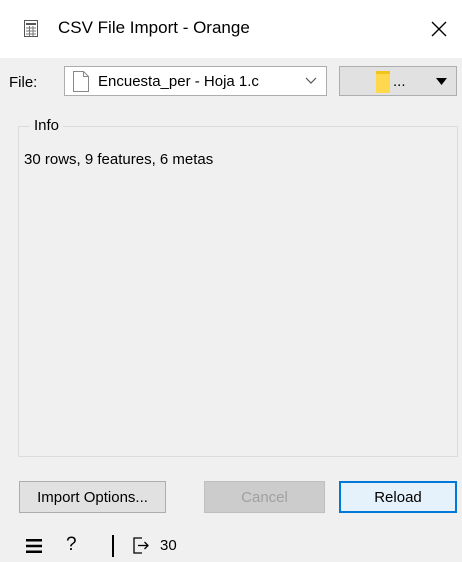 This screenshot has height=562, width=462. What do you see at coordinates (113, 546) in the screenshot?
I see `status-separator` at bounding box center [113, 546].